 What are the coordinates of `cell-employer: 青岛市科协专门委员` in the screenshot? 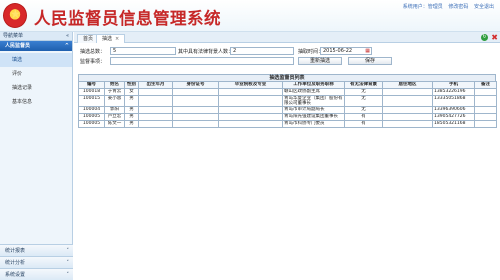 It's located at (313, 124).